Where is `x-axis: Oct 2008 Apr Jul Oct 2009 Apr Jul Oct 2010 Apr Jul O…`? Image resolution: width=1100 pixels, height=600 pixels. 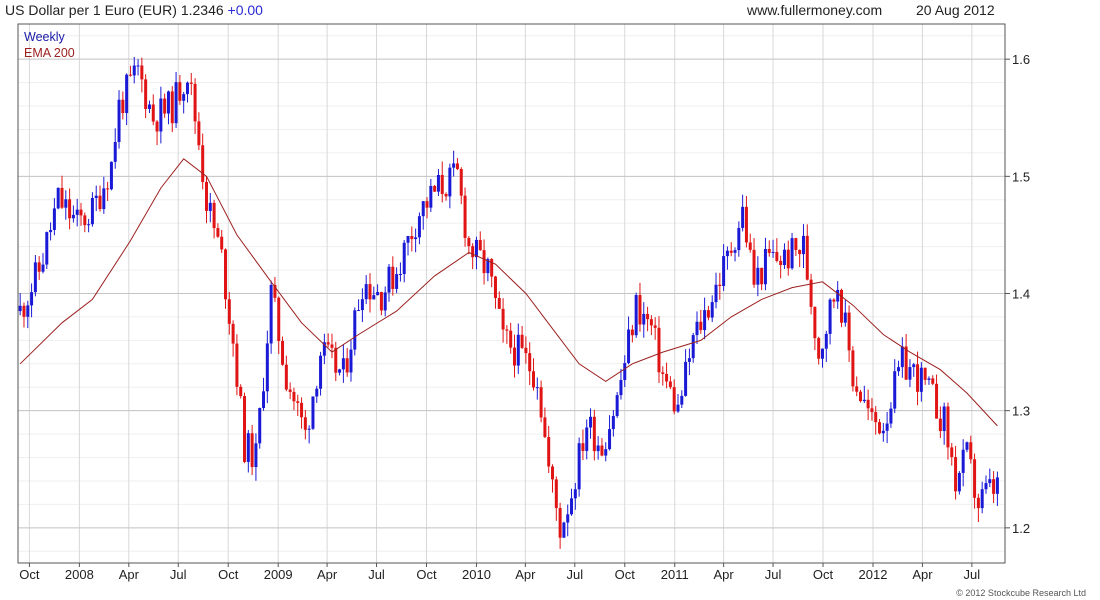
x-axis: Oct 2008 Apr Jul Oct 2009 Apr Jul Oct 2010 Apr Jul O… is located at coordinates (499, 572).